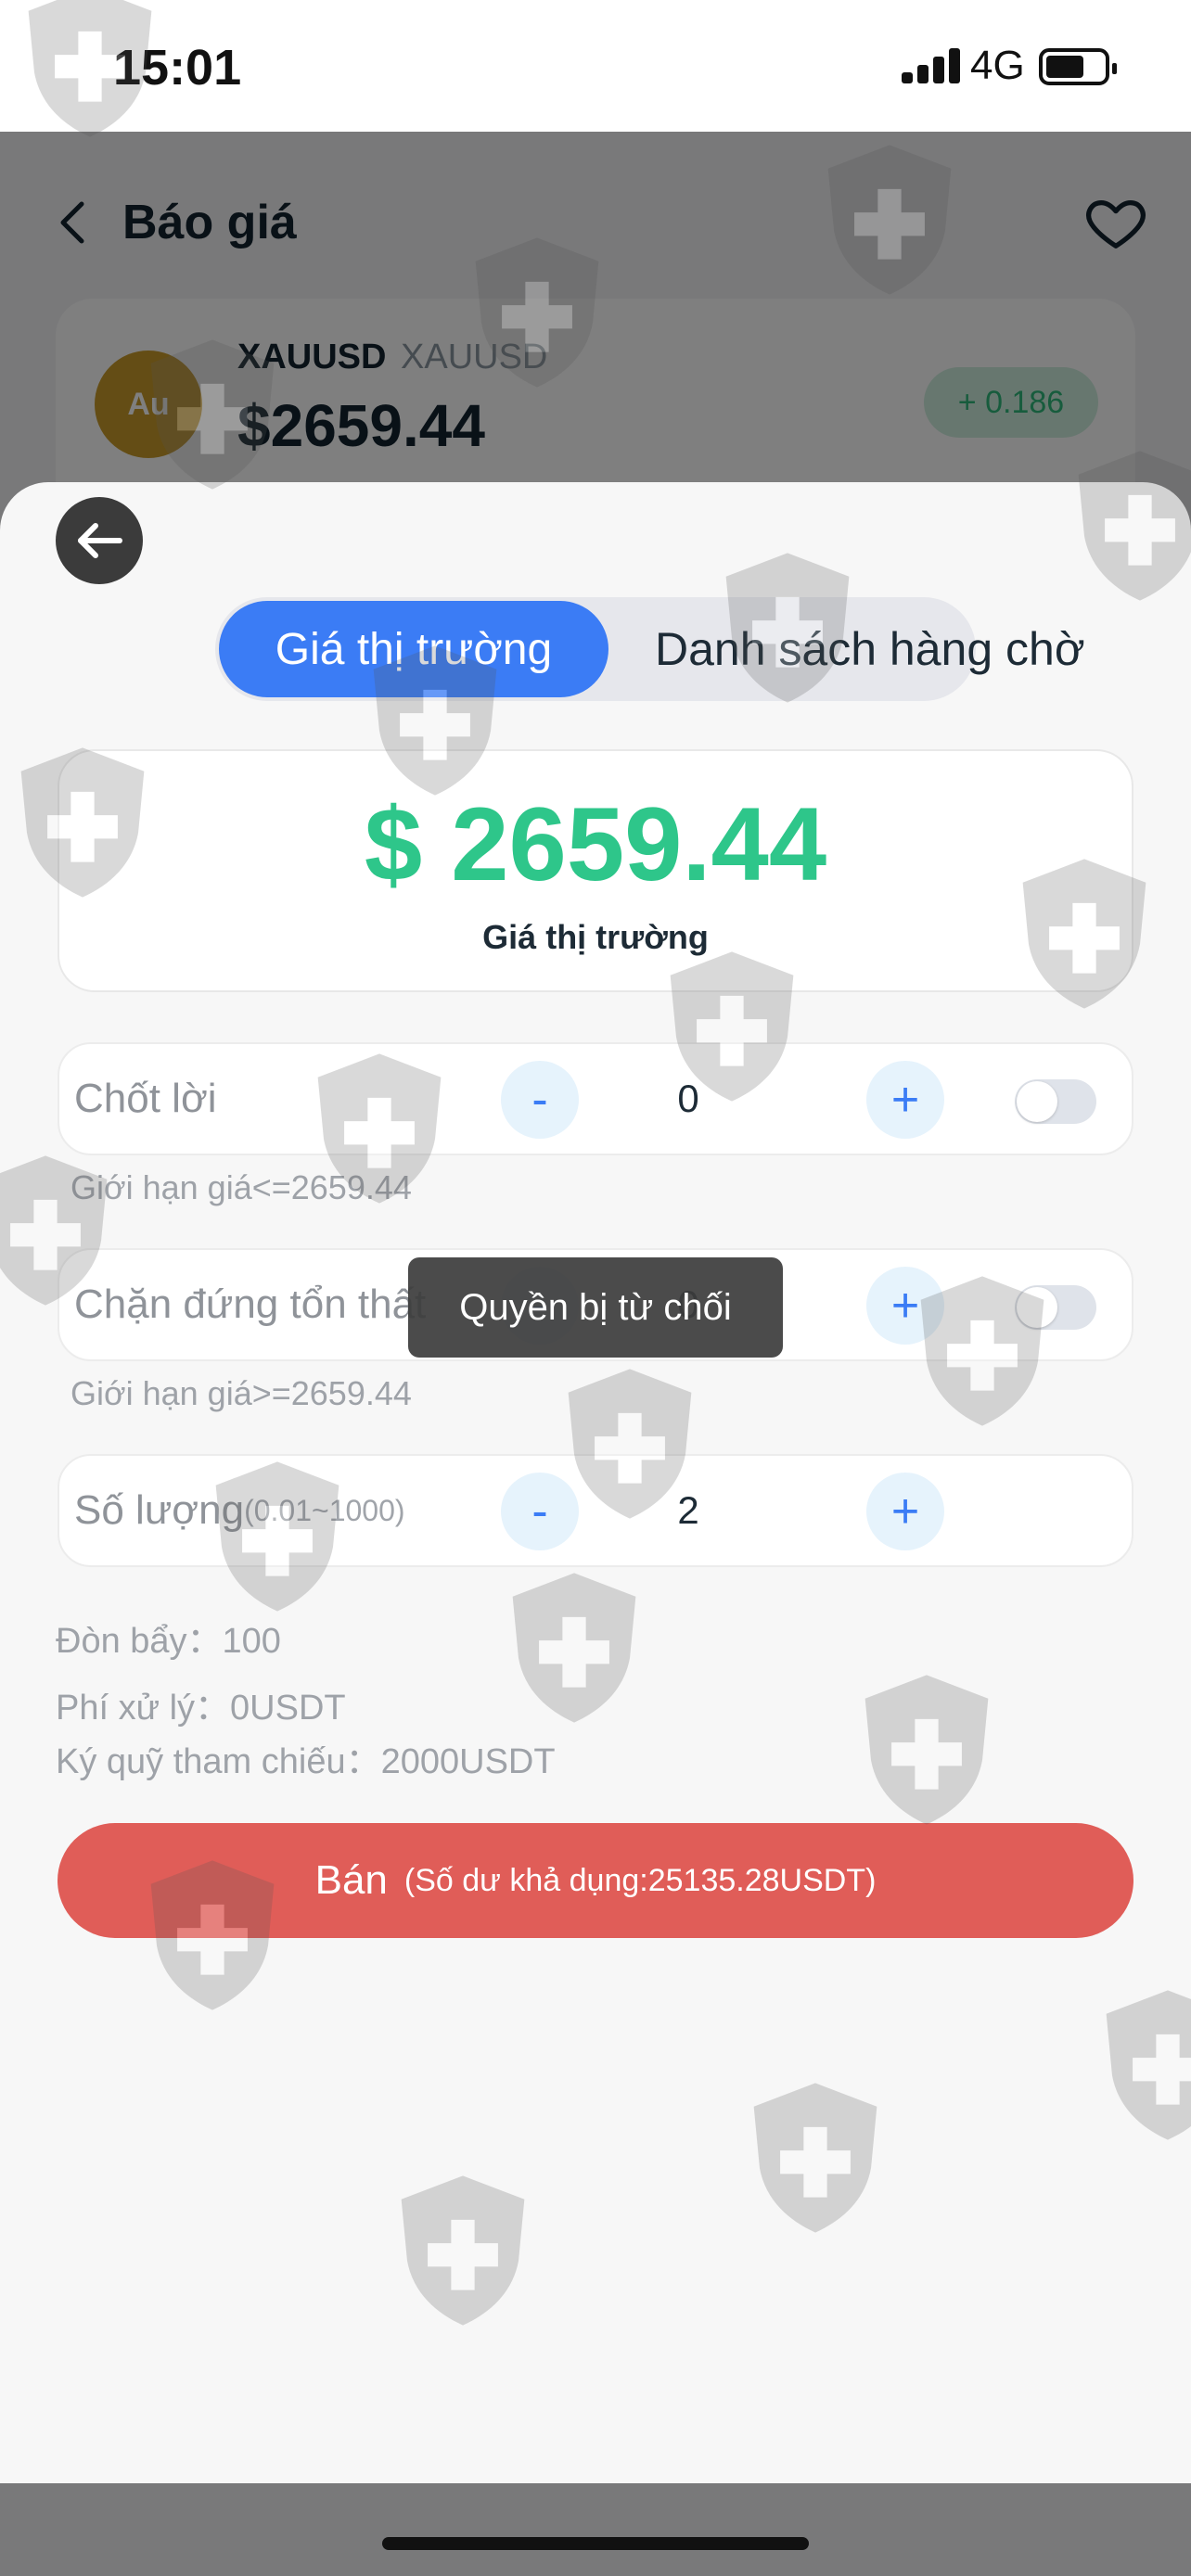 The image size is (1191, 2576). Describe the element at coordinates (1078, 66) in the screenshot. I see `battery-icon` at that location.